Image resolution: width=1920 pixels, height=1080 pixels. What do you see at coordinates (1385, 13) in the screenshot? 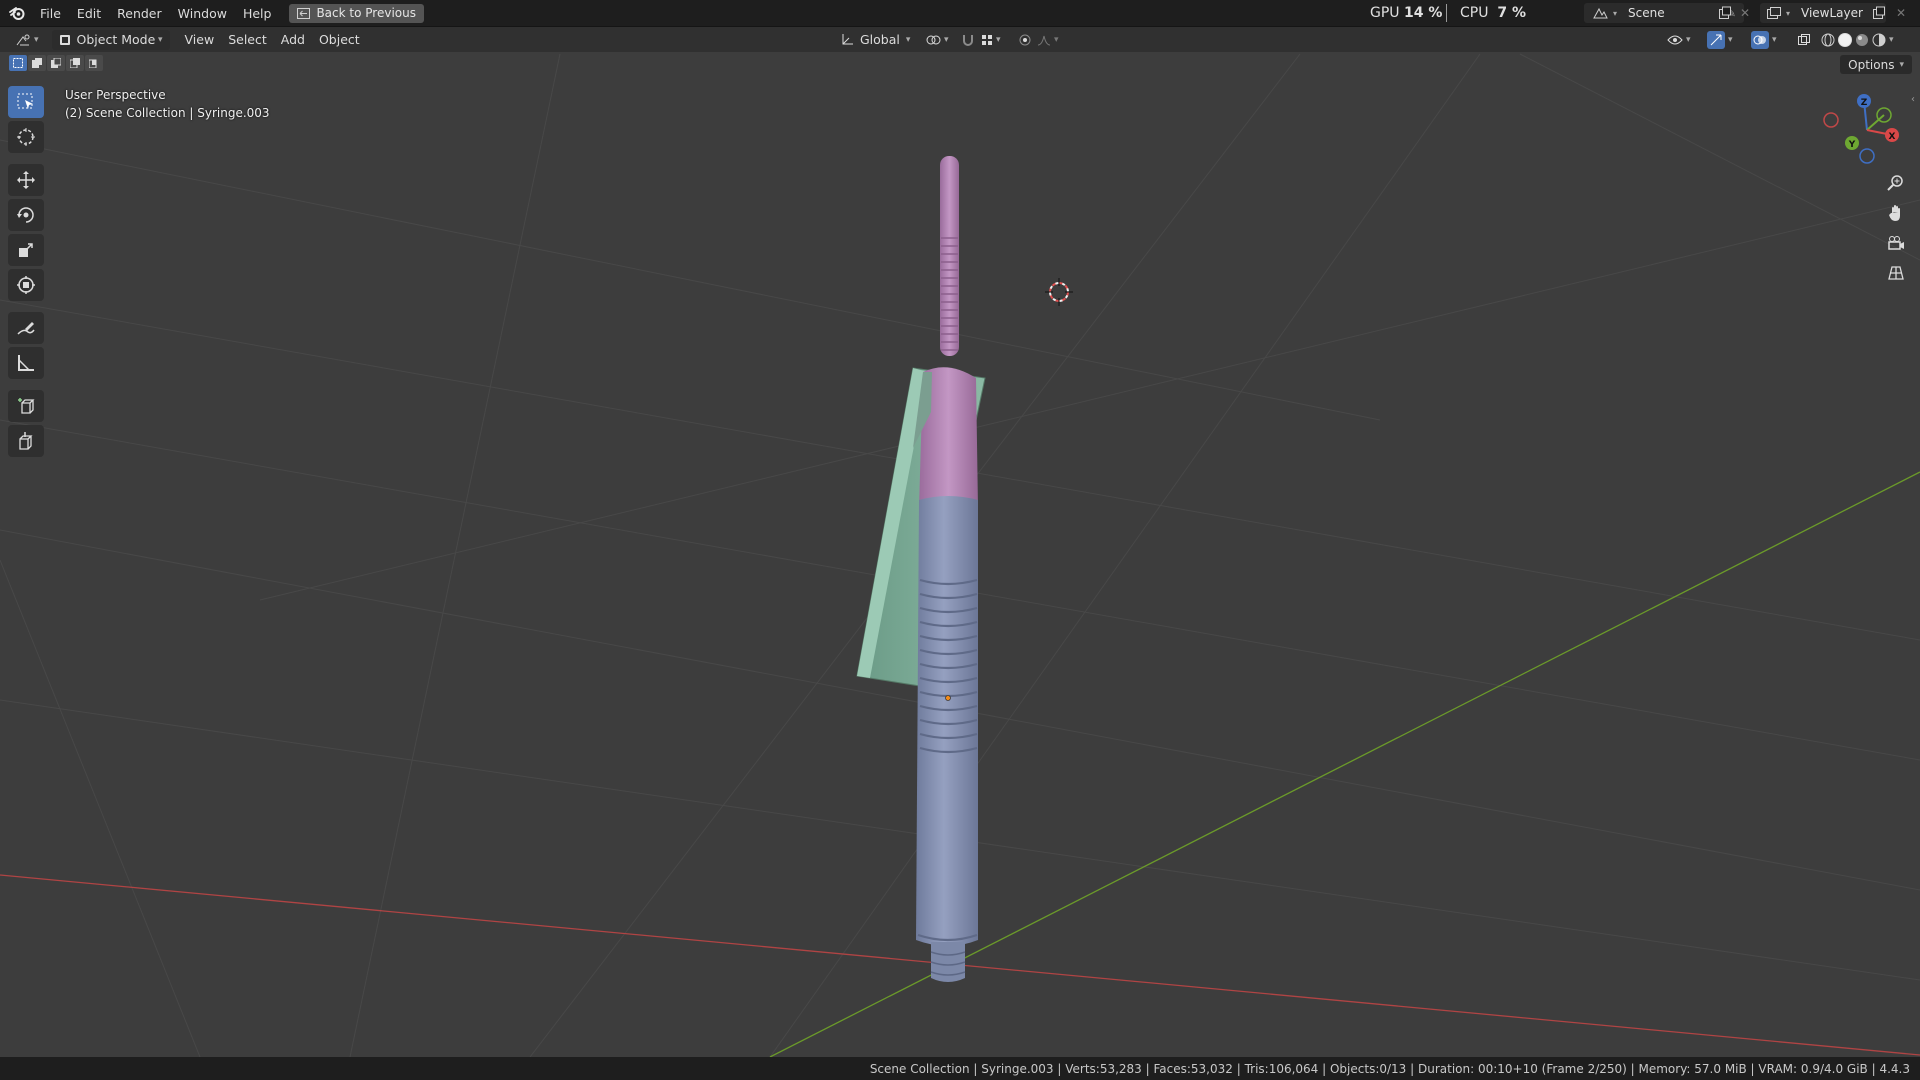
I see `gpu-label: GPU` at bounding box center [1385, 13].